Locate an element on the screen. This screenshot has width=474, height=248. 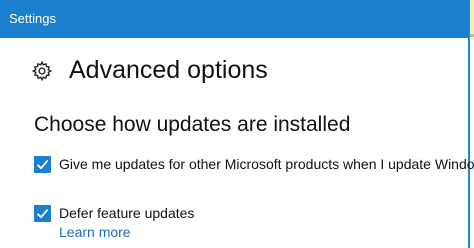
option-label-defer-feature-updates: Defer feature updates is located at coordinates (126, 213).